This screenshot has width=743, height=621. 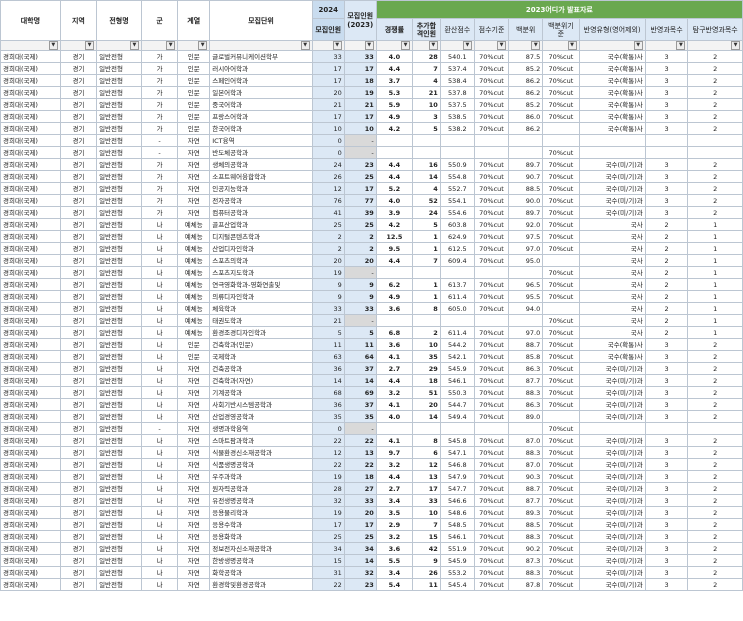 I want to click on cell-unit: 태권도학과, so click(x=261, y=320).